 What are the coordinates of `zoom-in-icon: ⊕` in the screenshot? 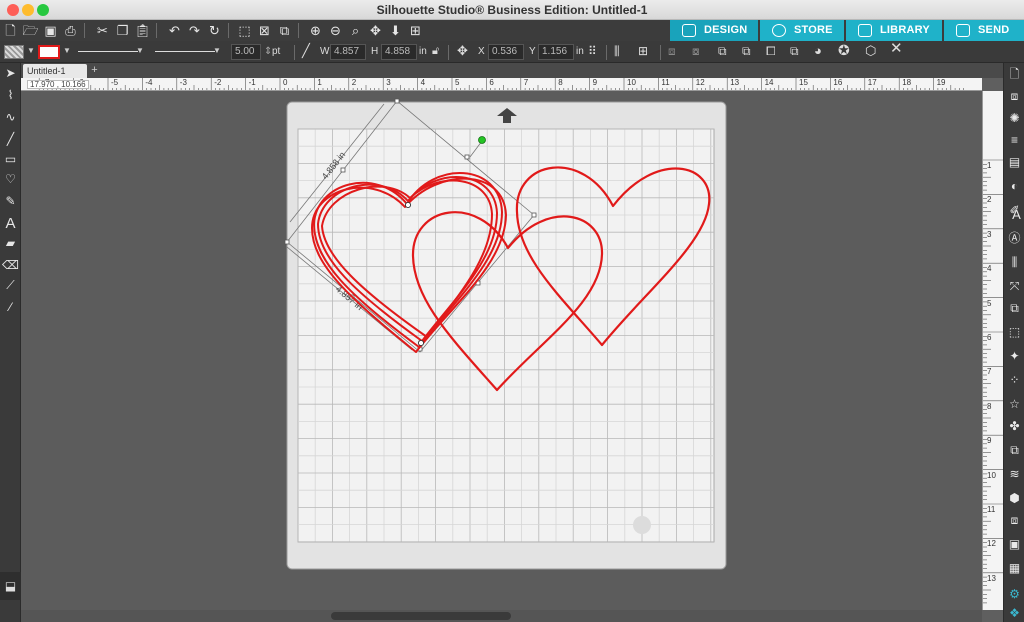 It's located at (315, 30).